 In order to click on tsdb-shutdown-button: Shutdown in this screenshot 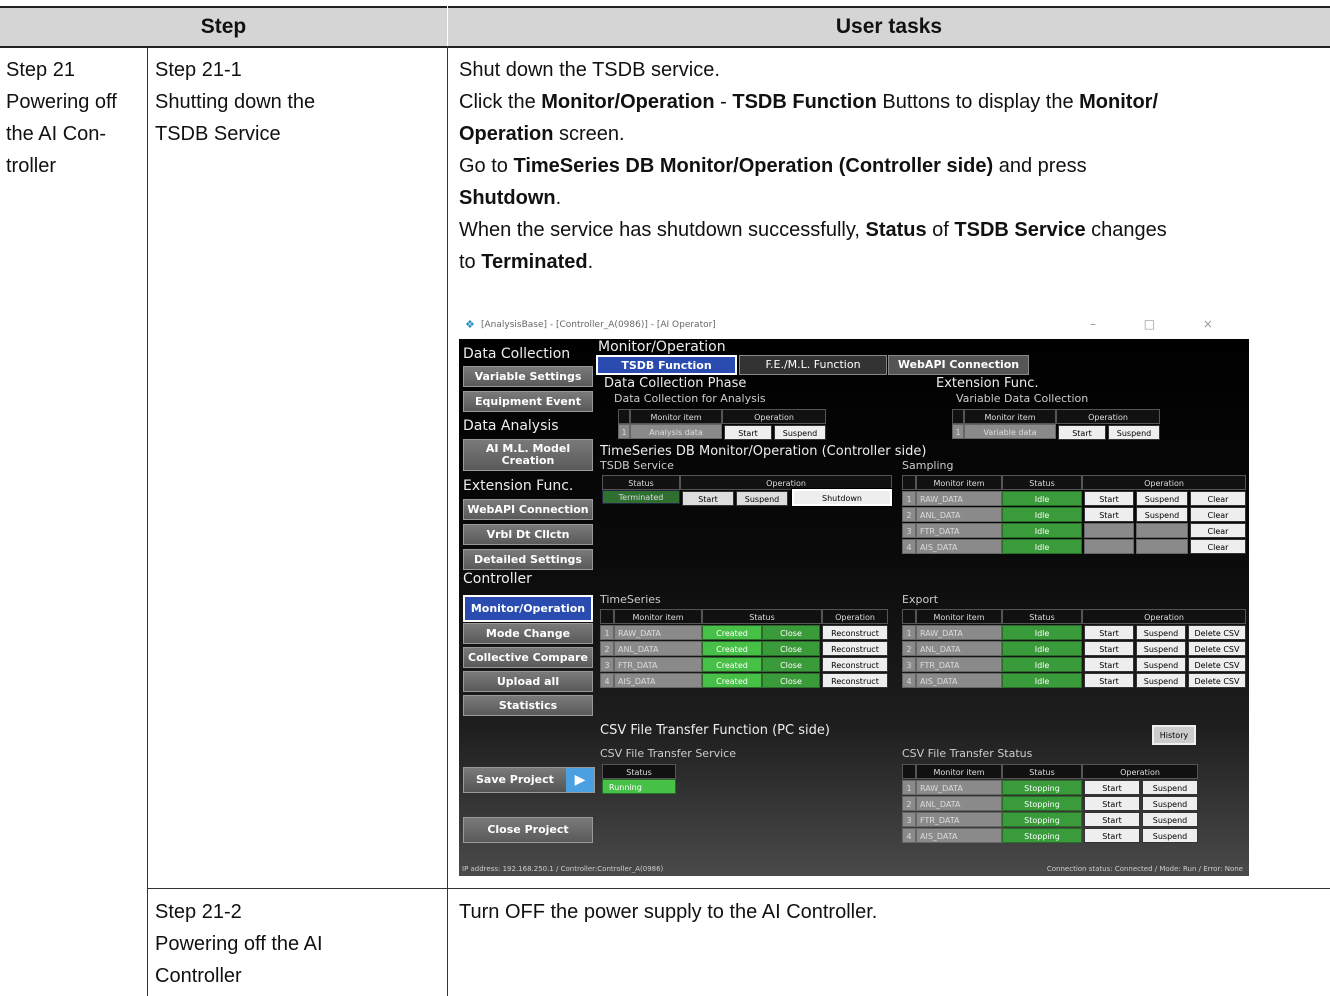, I will do `click(842, 497)`.